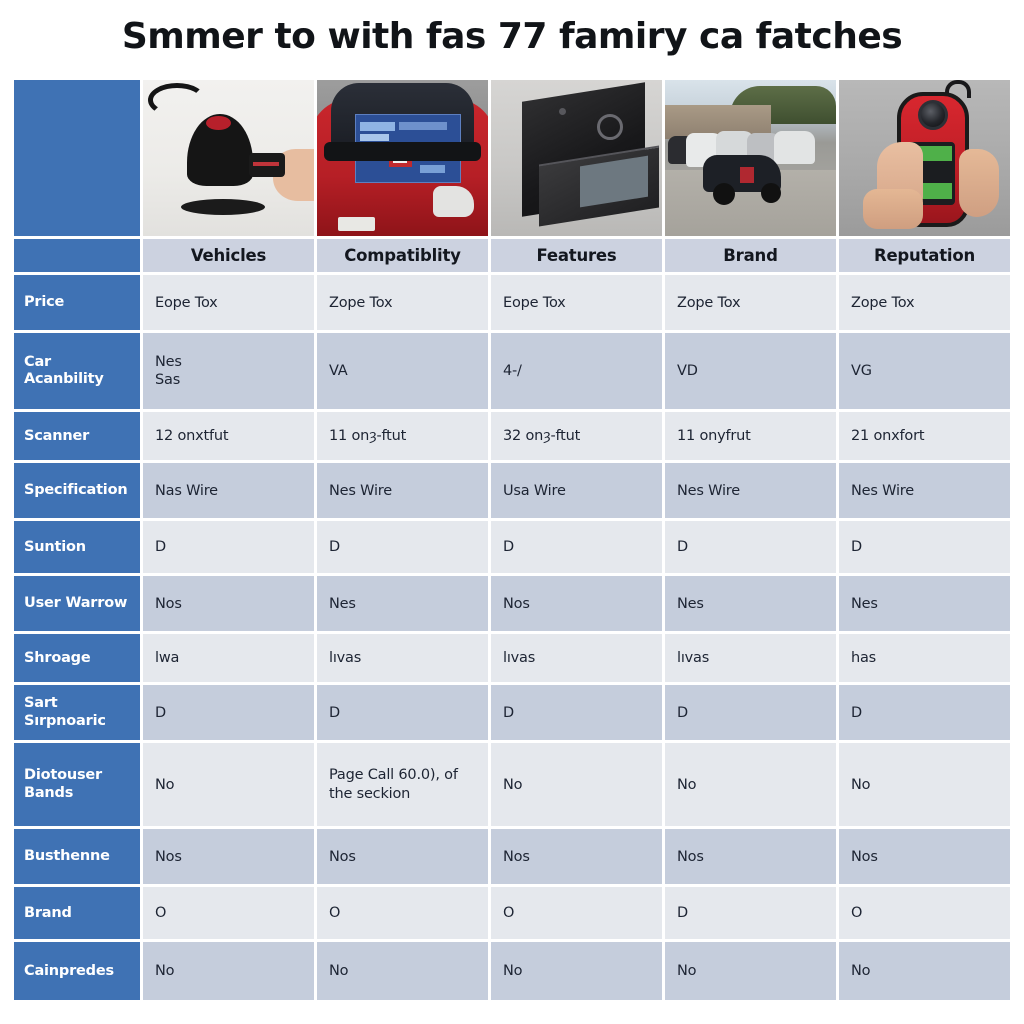  Describe the element at coordinates (924, 658) in the screenshot. I see `table-cell: has` at that location.